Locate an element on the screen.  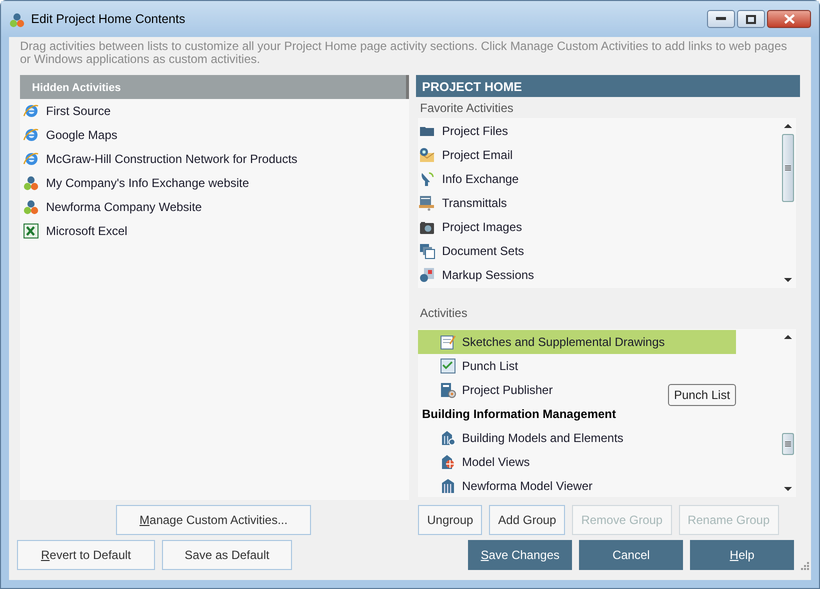
spreadsheet-icon is located at coordinates (31, 231).